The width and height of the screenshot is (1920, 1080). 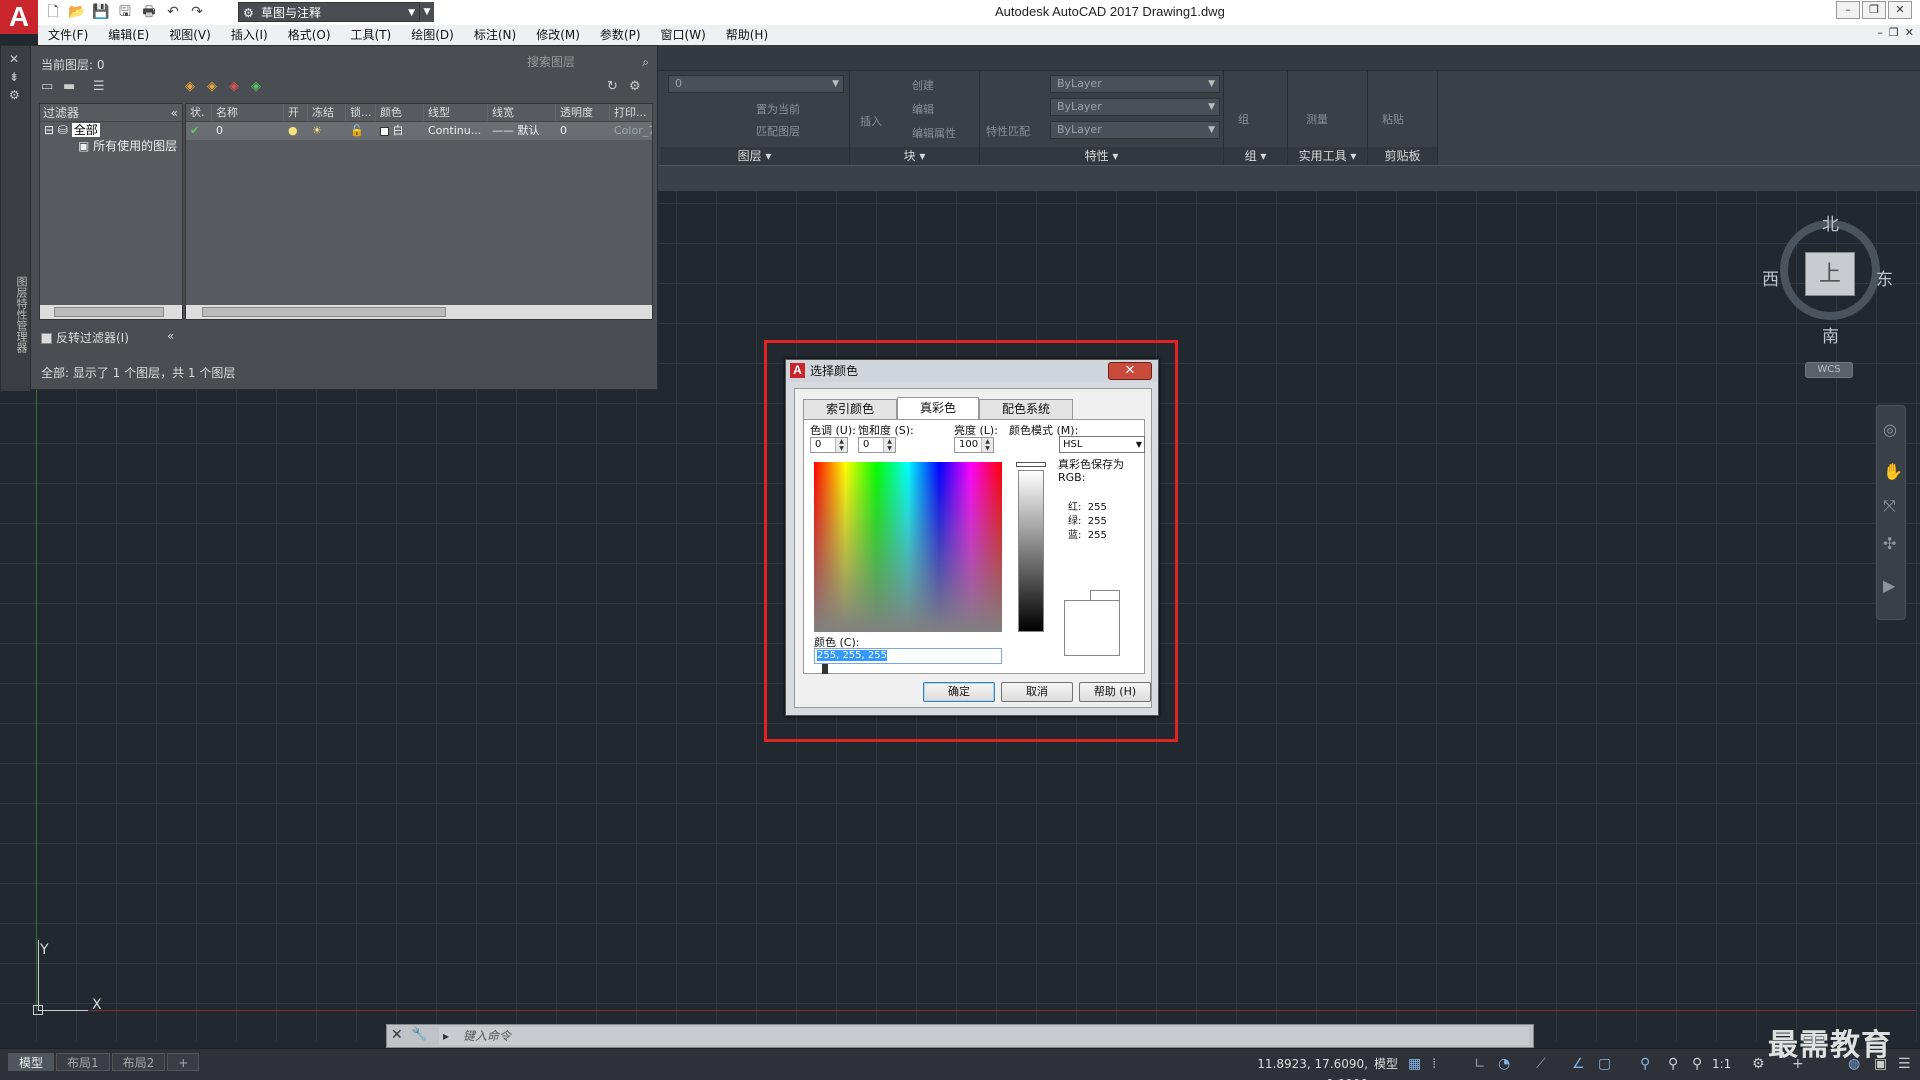 I want to click on layer-states-icon: ☰, so click(x=99, y=86).